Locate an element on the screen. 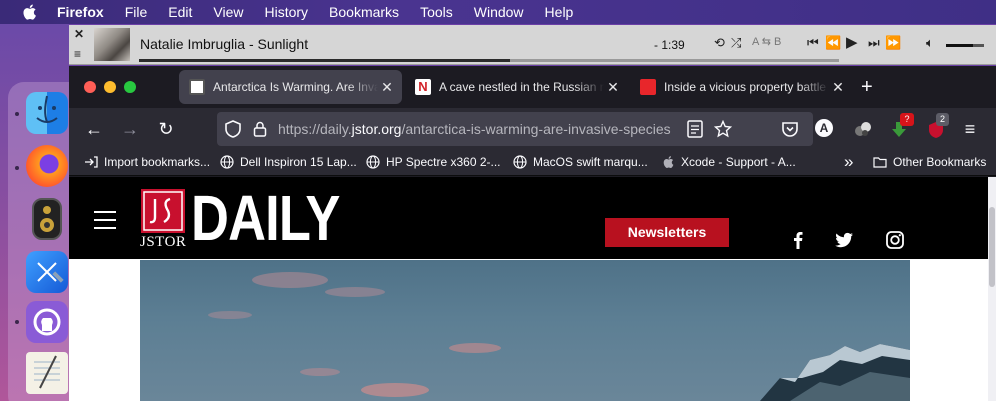 This screenshot has width=996, height=401. apple-logo-icon is located at coordinates (29, 12).